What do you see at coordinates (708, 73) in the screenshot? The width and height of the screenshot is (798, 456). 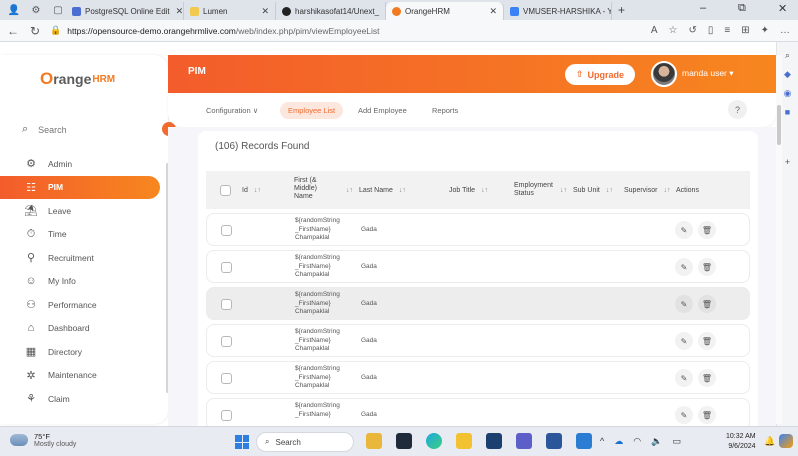 I see `user-dropdown: manda user ▾` at bounding box center [708, 73].